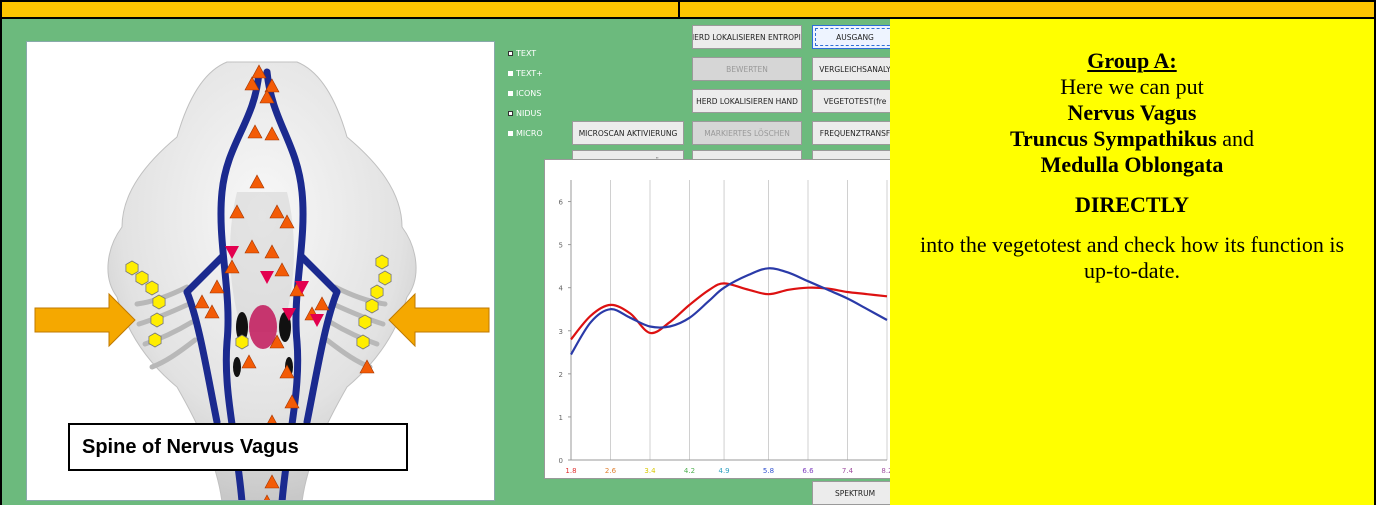 This screenshot has height=505, width=1376. Describe the element at coordinates (650, 471) in the screenshot. I see `x-tick-label: 3.4` at that location.